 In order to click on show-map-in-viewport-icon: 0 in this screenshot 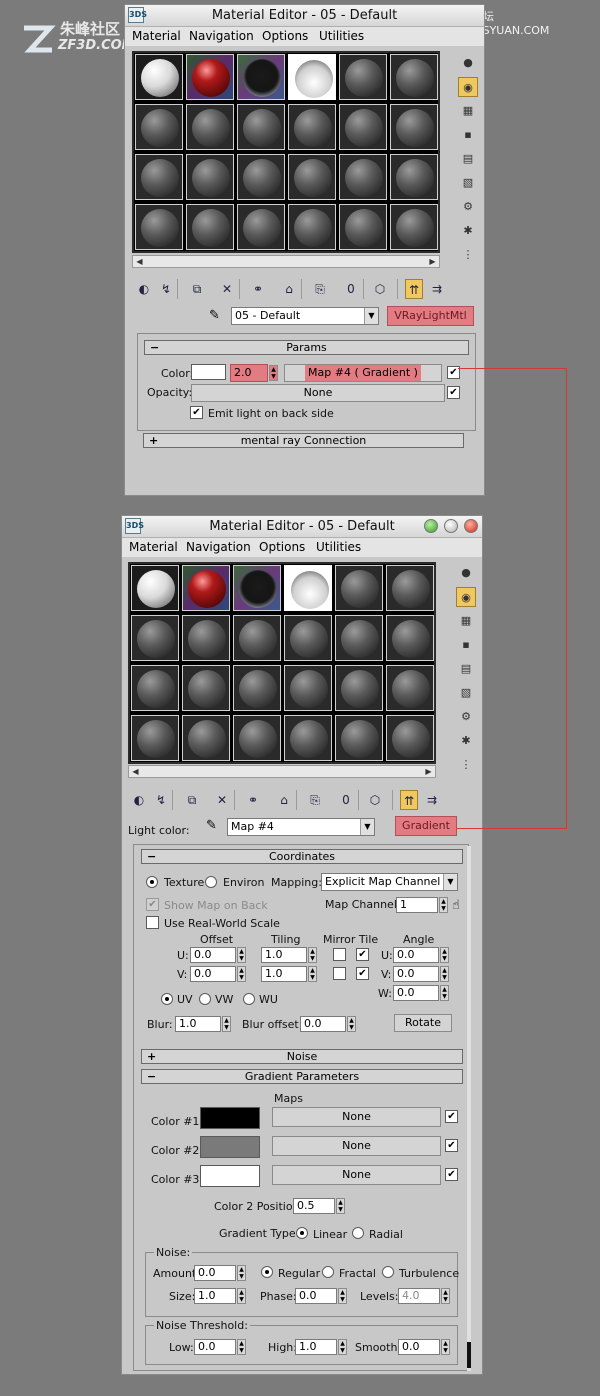, I will do `click(346, 800)`.